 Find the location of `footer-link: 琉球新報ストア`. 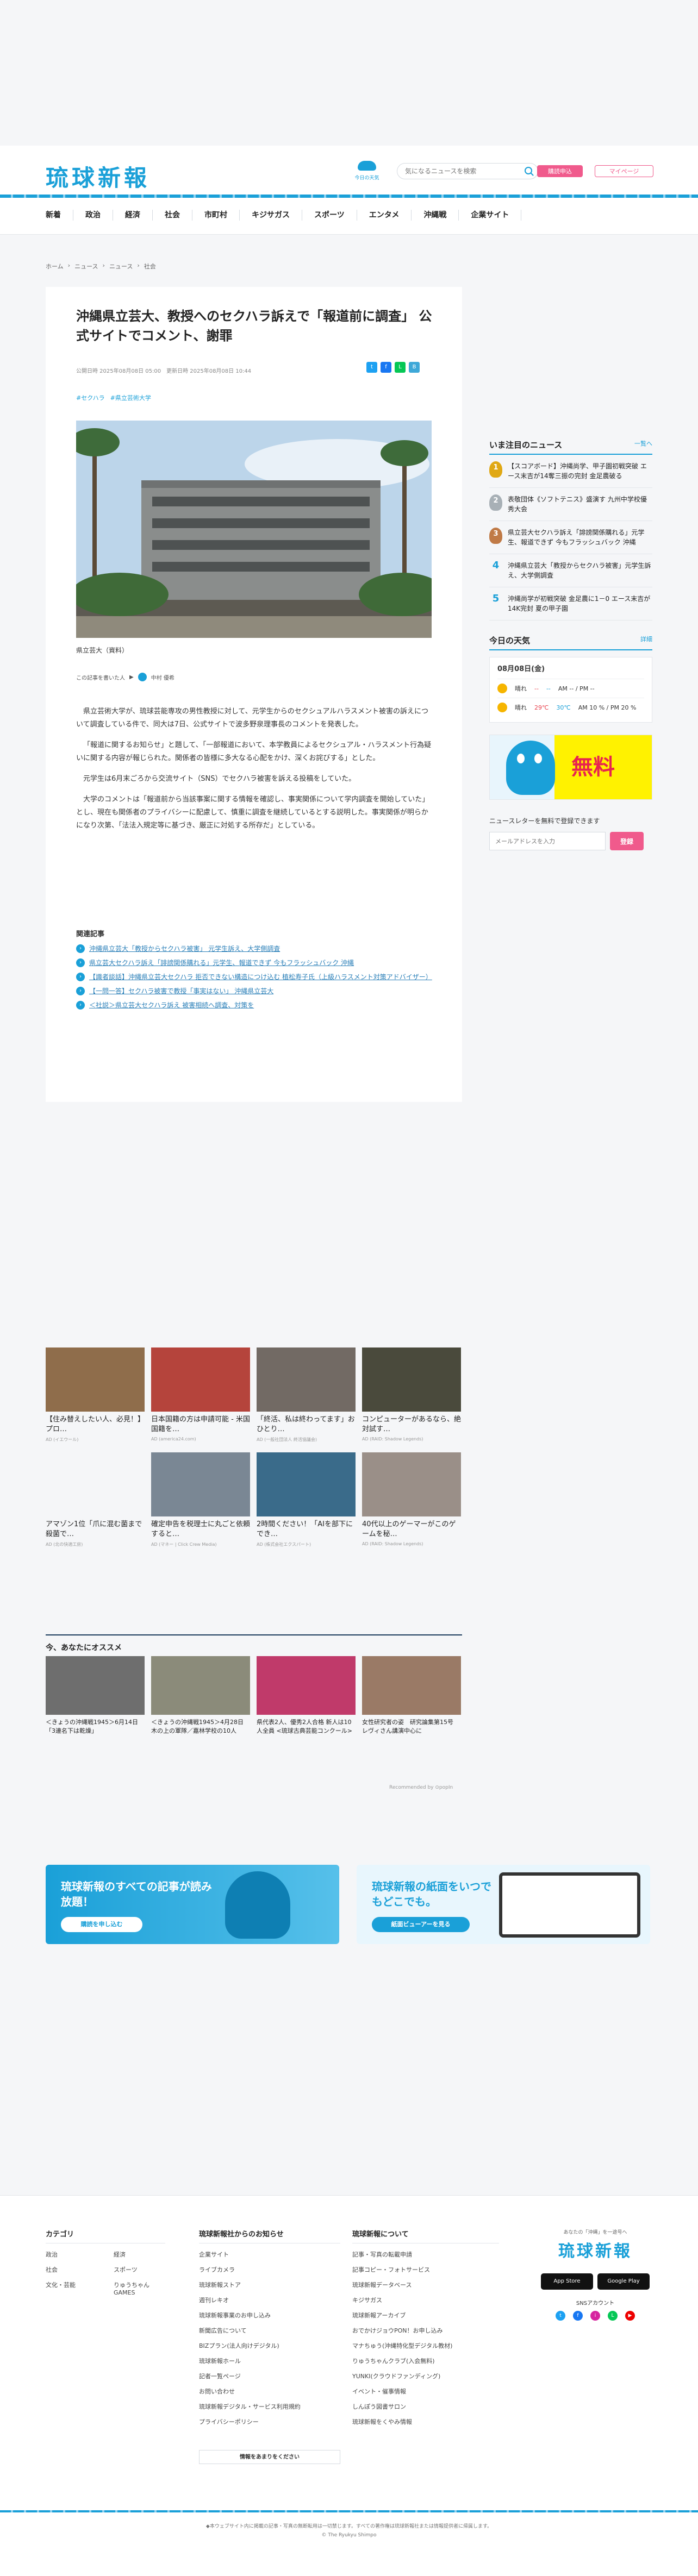

footer-link: 琉球新報ストア is located at coordinates (270, 2284).